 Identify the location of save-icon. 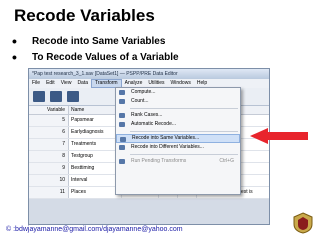
(56, 96).